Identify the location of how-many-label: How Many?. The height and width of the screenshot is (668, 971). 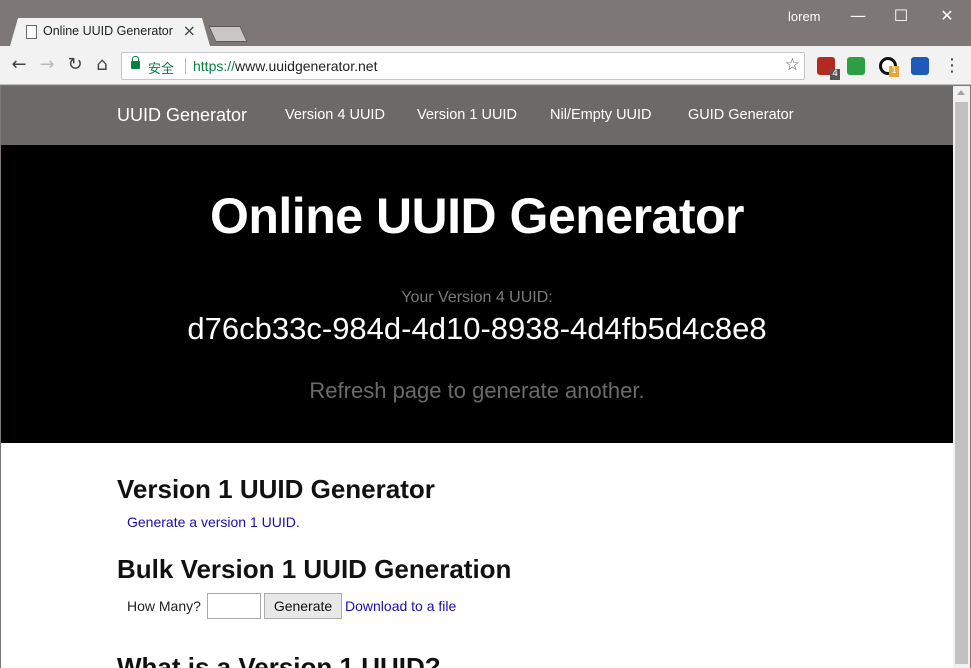
(164, 606).